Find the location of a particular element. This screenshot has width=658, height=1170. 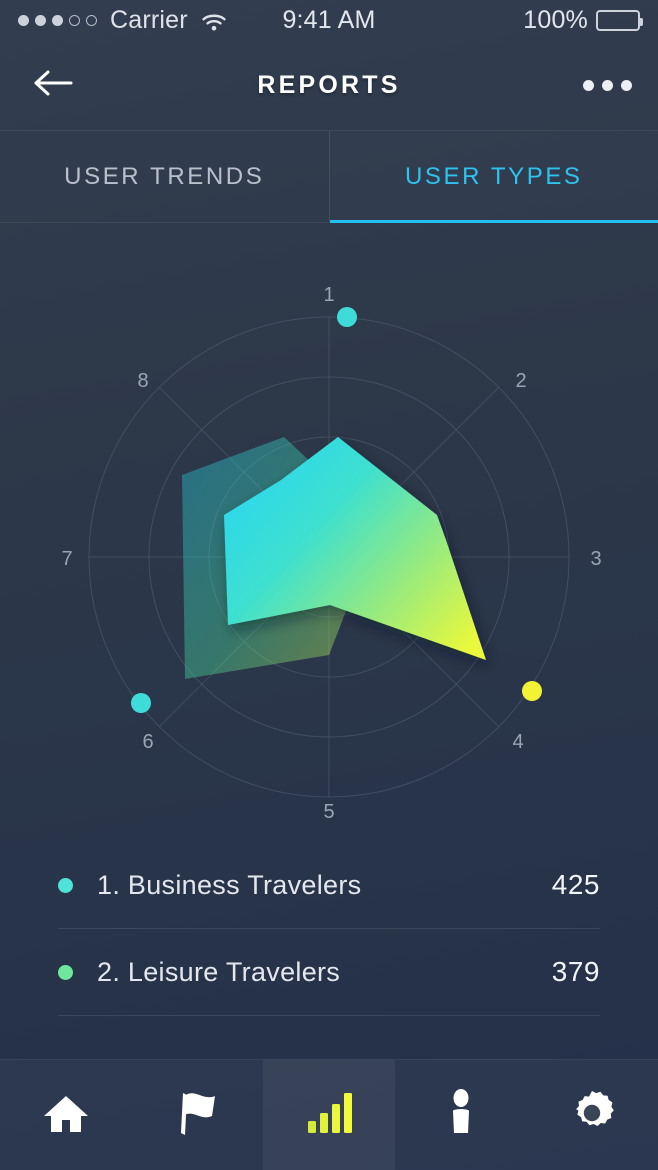

legend-value: 425 is located at coordinates (575, 884).